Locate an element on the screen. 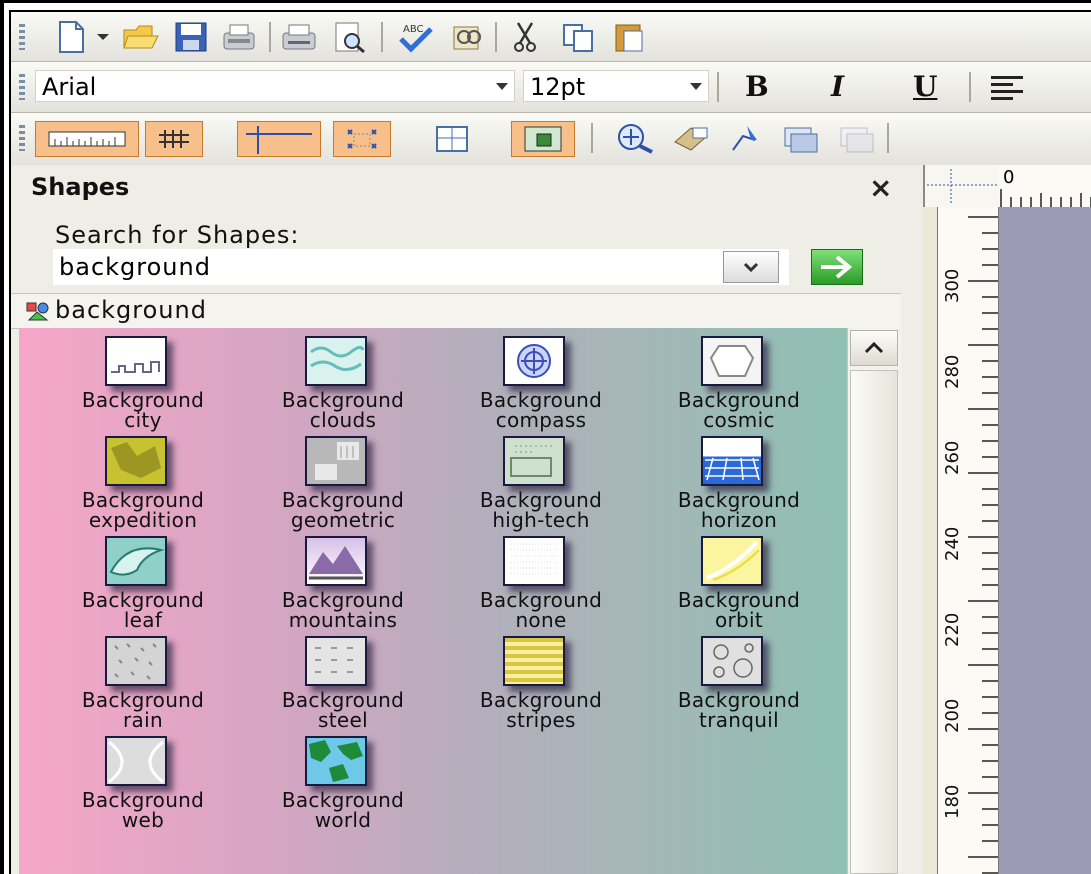 The image size is (1091, 874). shape-label: Background compass is located at coordinates (541, 410).